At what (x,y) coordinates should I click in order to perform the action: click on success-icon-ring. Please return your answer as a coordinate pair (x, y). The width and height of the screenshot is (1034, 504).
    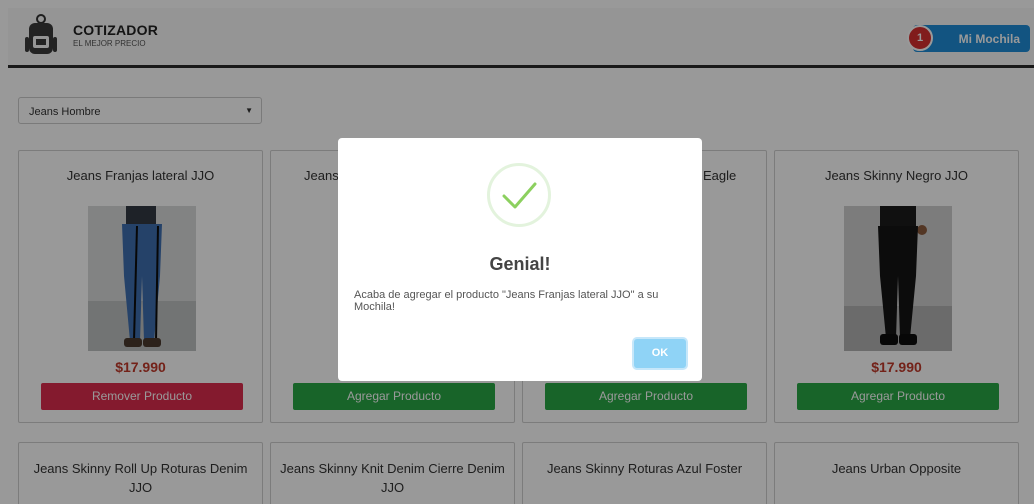
    Looking at the image, I should click on (519, 195).